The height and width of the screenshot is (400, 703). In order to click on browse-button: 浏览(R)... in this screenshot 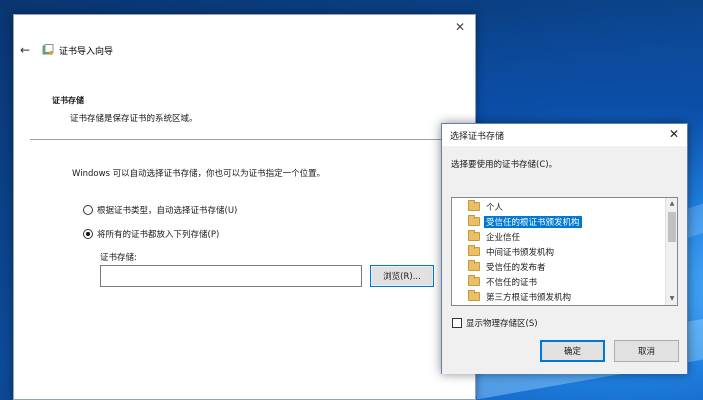, I will do `click(402, 276)`.